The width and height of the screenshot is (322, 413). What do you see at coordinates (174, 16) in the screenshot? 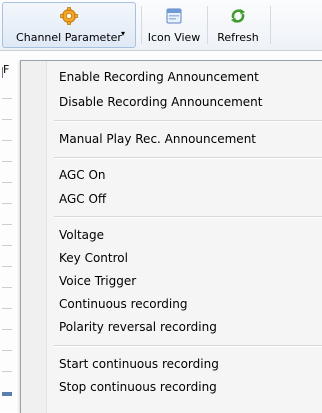
I see `window-icon` at bounding box center [174, 16].